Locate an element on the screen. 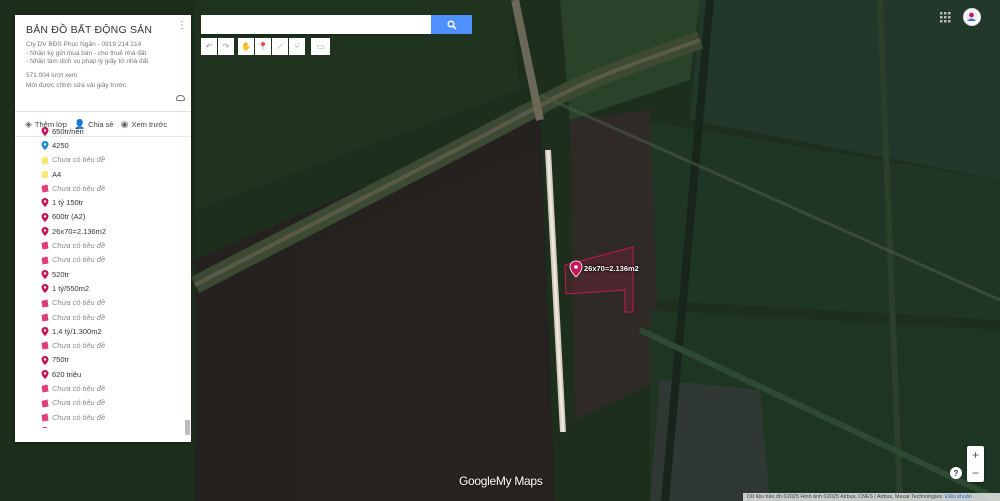  scrollbar-thumb is located at coordinates (187, 427).